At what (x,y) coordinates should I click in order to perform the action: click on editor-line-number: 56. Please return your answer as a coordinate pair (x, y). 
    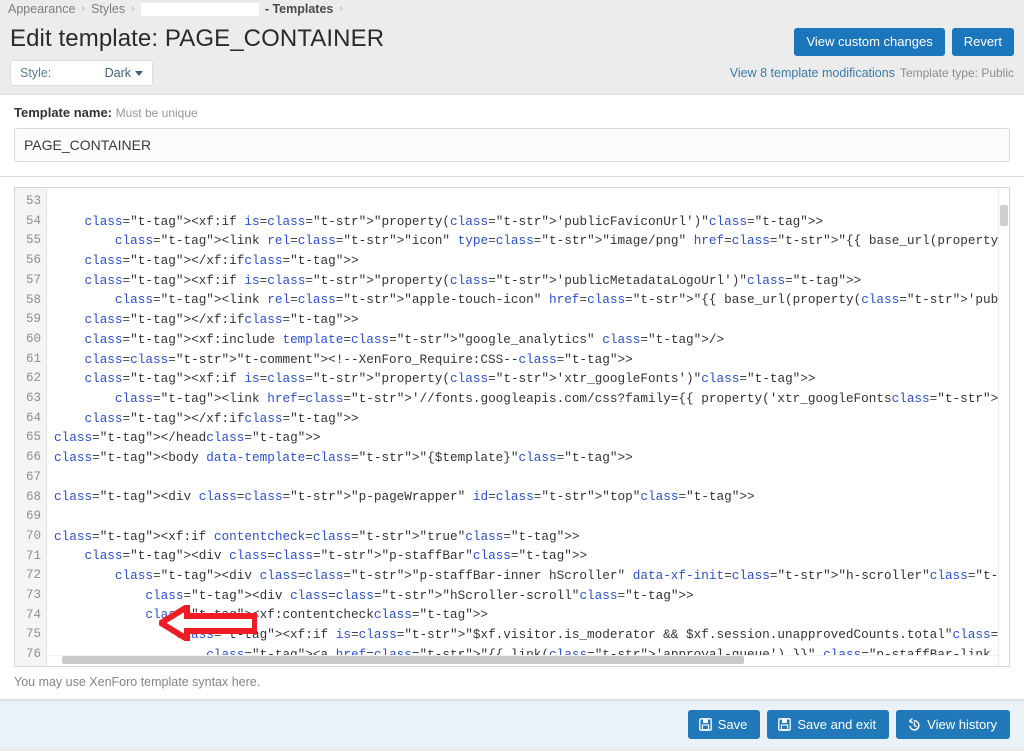
    Looking at the image, I should click on (33, 260).